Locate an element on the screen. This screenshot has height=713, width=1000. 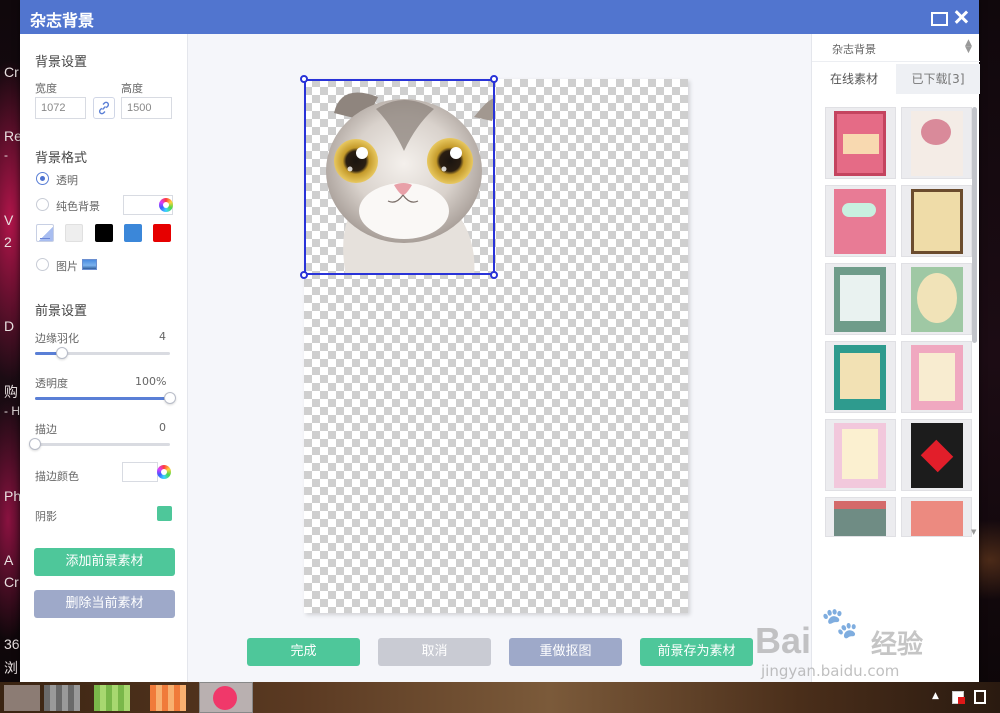
stroke-slider-knob is located at coordinates (35, 444).